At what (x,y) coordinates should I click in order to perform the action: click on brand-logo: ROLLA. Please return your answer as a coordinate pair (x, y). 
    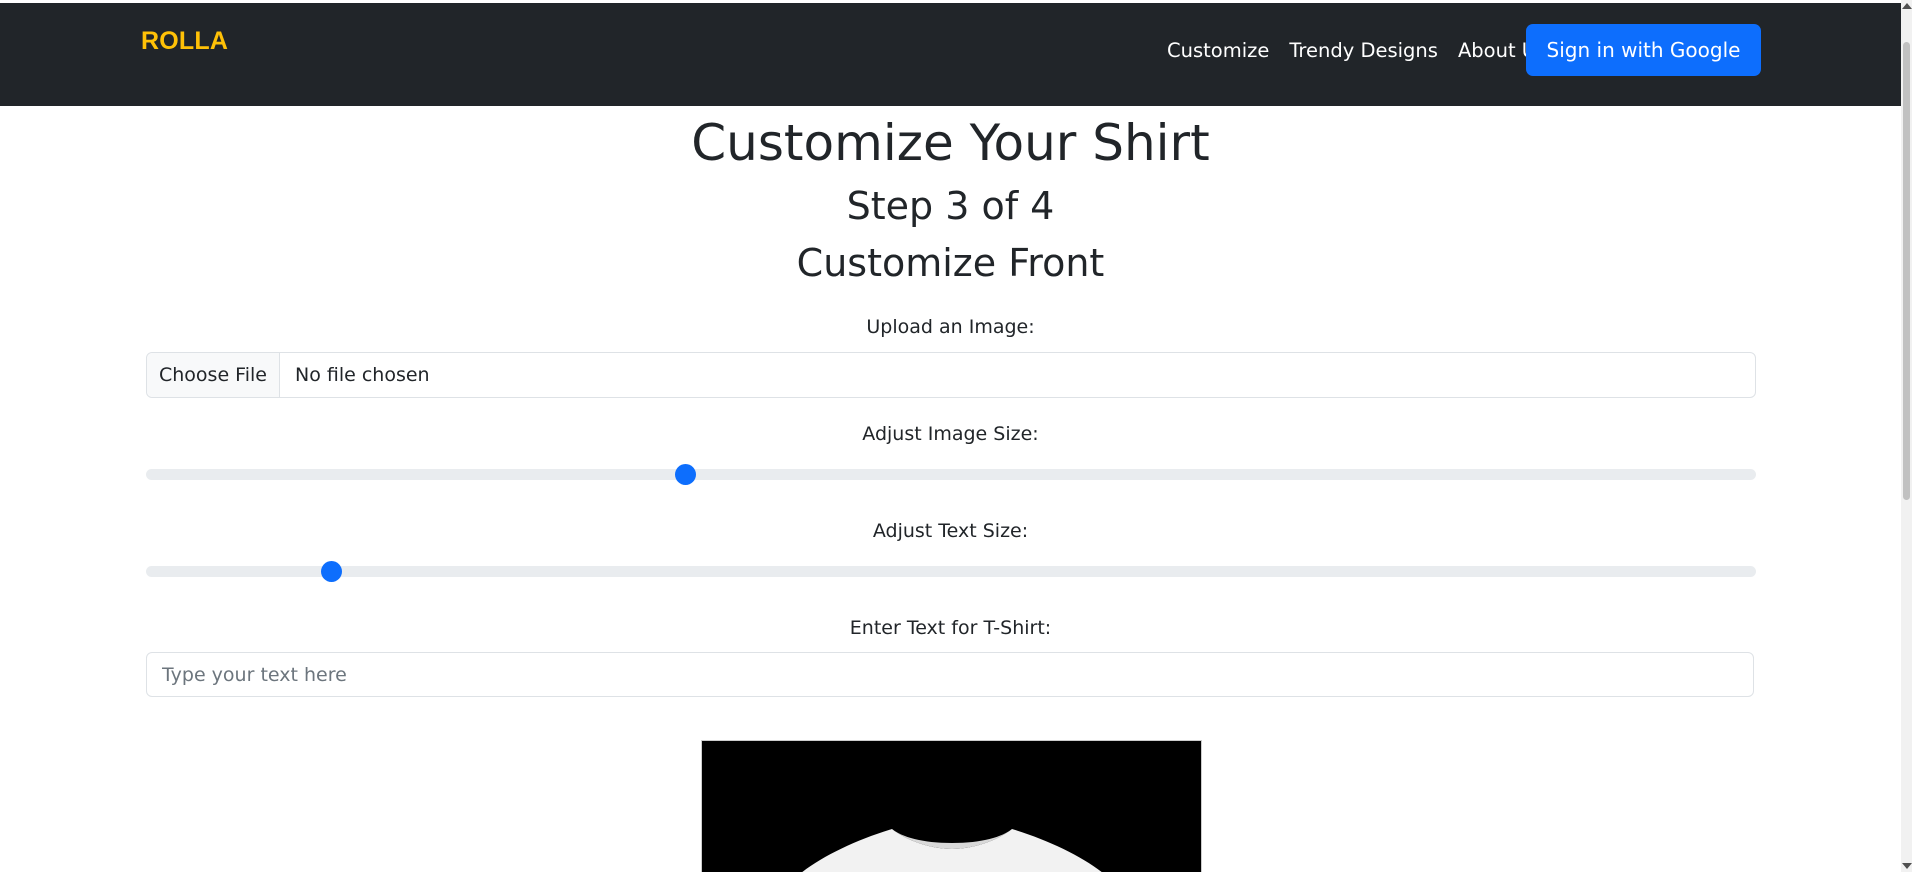
    Looking at the image, I should click on (184, 41).